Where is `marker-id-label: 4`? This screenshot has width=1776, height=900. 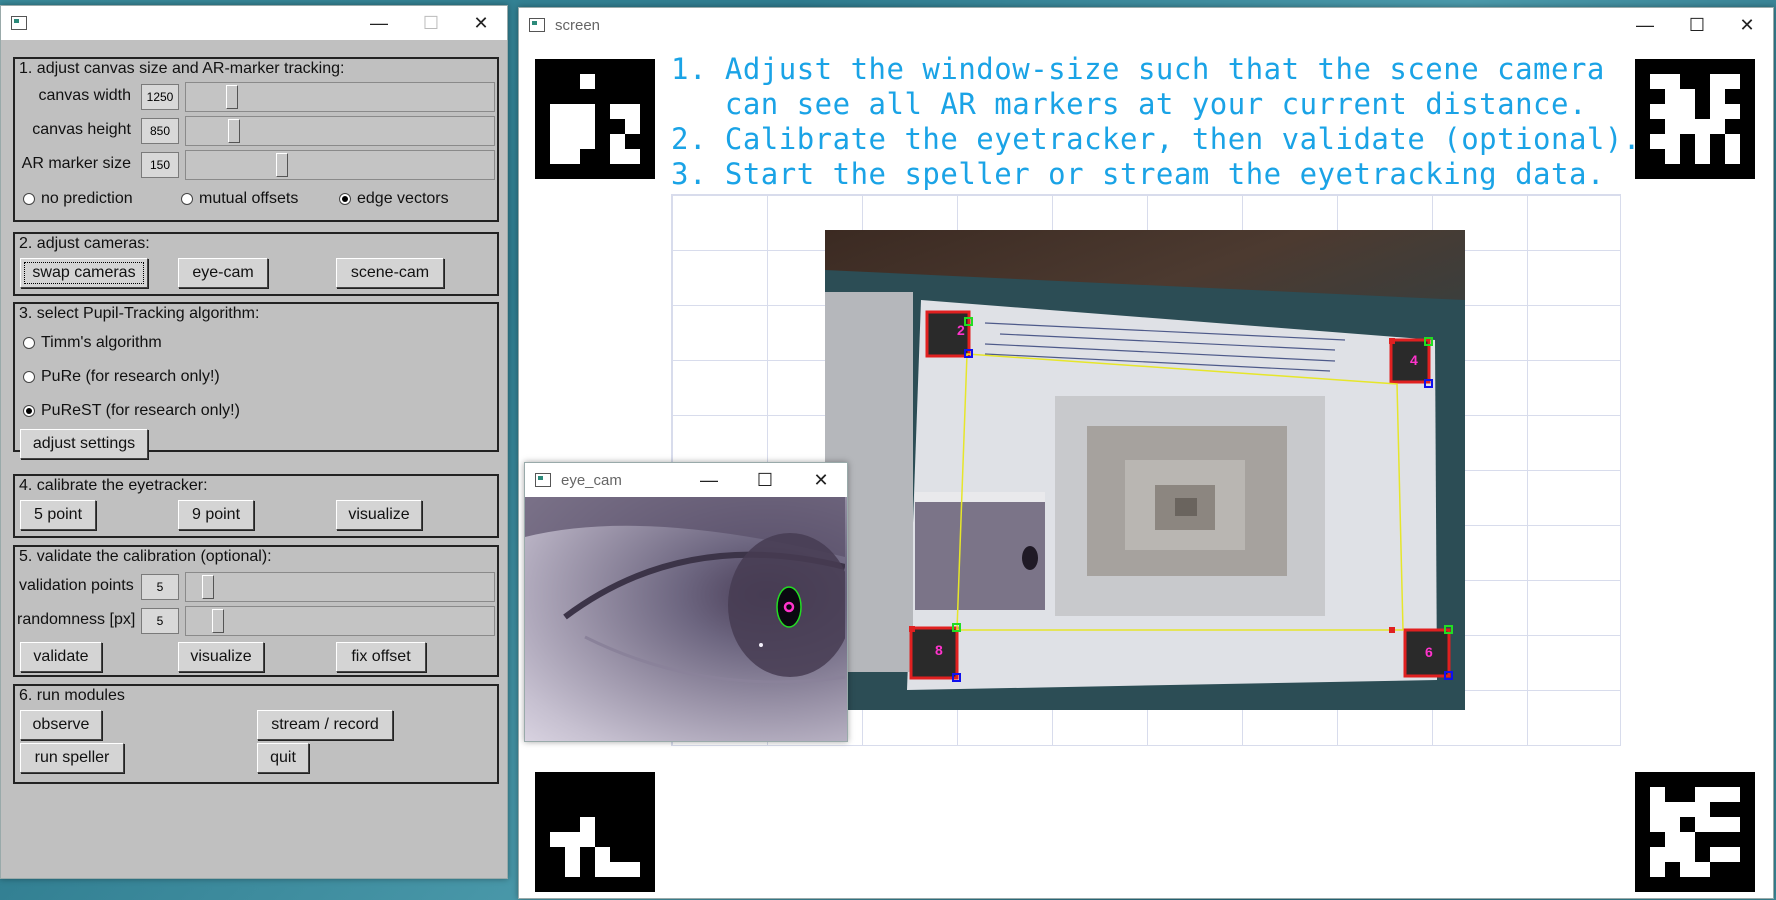
marker-id-label: 4 is located at coordinates (1414, 360).